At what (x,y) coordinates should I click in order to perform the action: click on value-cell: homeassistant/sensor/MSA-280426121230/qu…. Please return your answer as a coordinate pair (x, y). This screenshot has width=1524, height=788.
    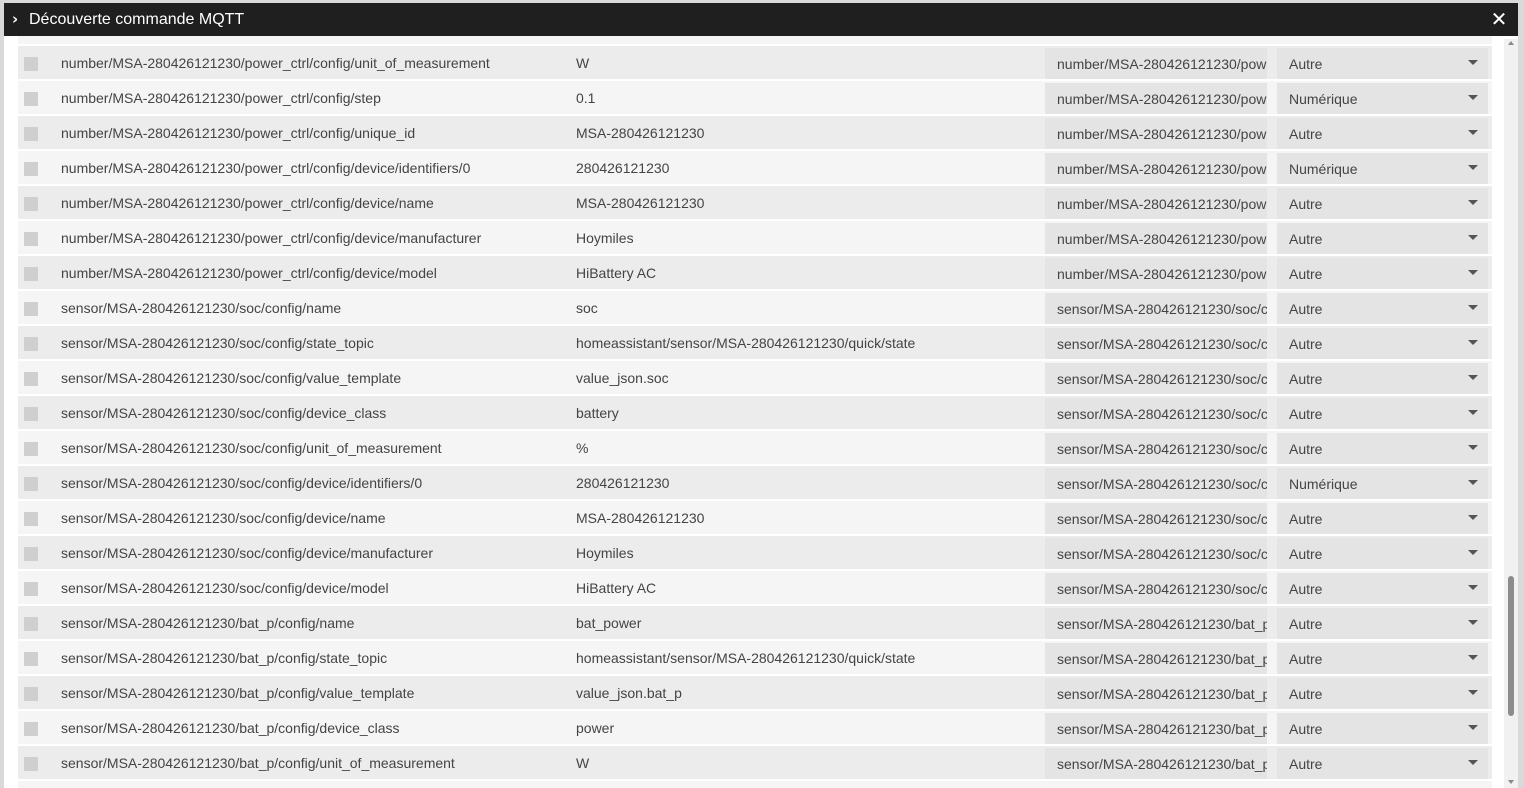
    Looking at the image, I should click on (746, 658).